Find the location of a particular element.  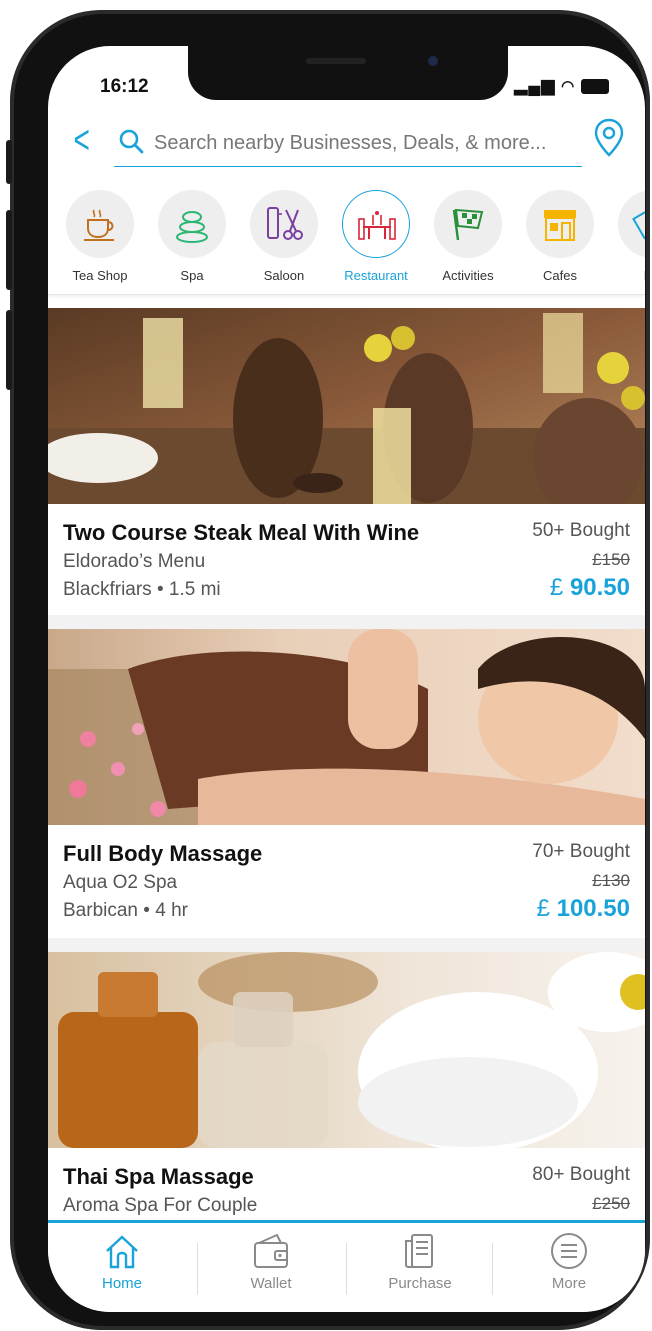

price-value: 100.50 is located at coordinates (593, 908).